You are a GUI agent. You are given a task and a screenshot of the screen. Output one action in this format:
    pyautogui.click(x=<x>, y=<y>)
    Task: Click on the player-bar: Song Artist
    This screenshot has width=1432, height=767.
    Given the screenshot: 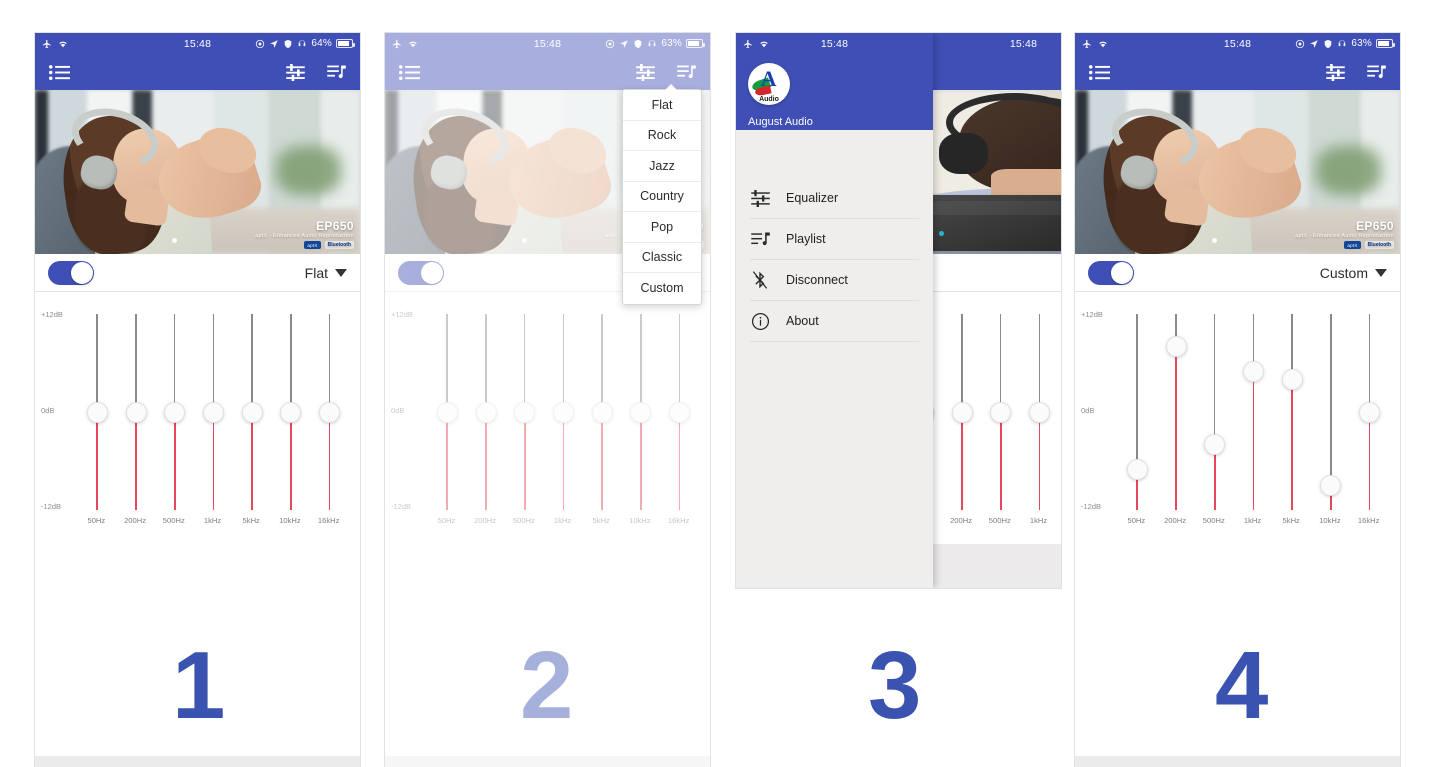 What is the action you would take?
    pyautogui.click(x=197, y=761)
    